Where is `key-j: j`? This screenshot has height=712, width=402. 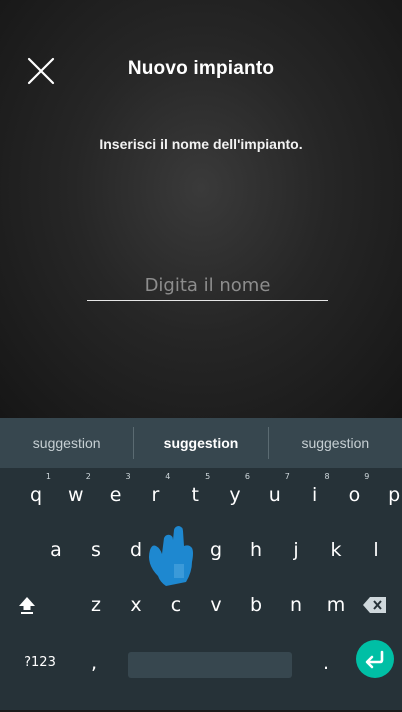
key-j: j is located at coordinates (296, 550).